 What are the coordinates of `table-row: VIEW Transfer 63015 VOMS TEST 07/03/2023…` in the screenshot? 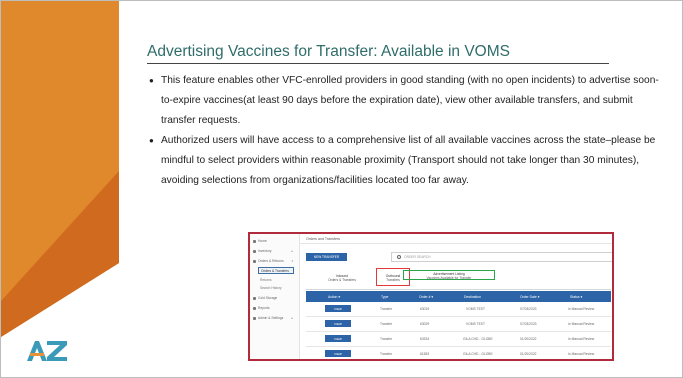 It's located at (458, 309).